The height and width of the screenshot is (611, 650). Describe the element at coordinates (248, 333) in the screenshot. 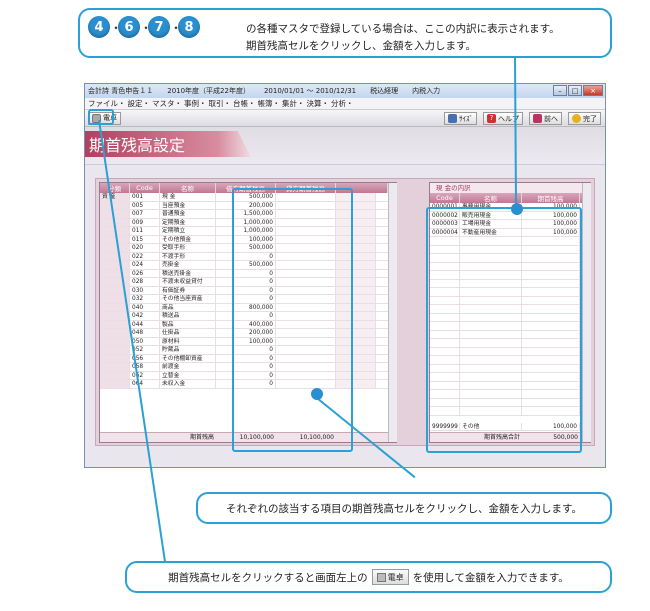

I see `table-row: 048 仕掛品 200,000` at that location.